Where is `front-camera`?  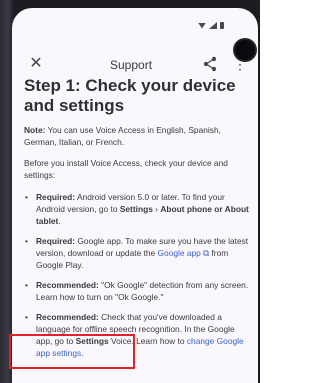
front-camera is located at coordinates (245, 50).